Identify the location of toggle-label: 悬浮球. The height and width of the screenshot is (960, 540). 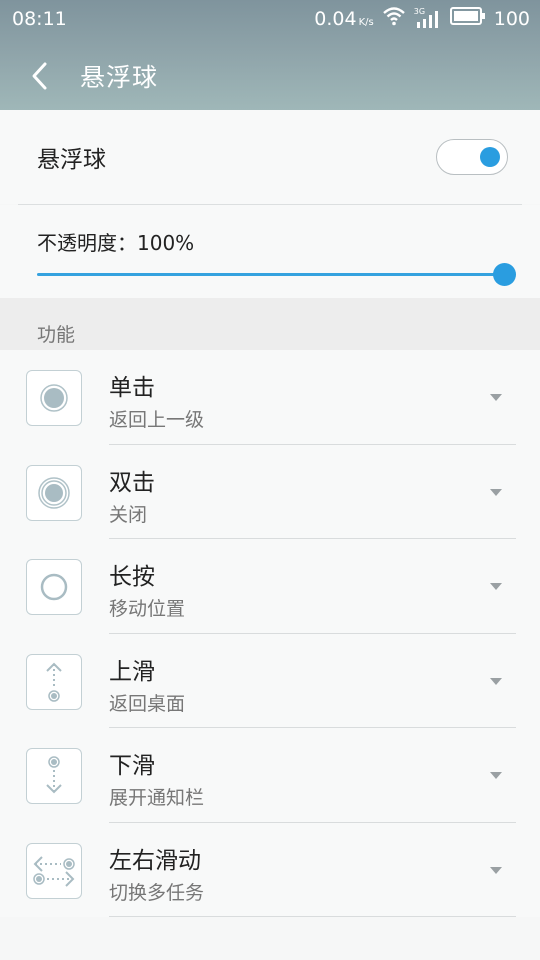
(71, 160).